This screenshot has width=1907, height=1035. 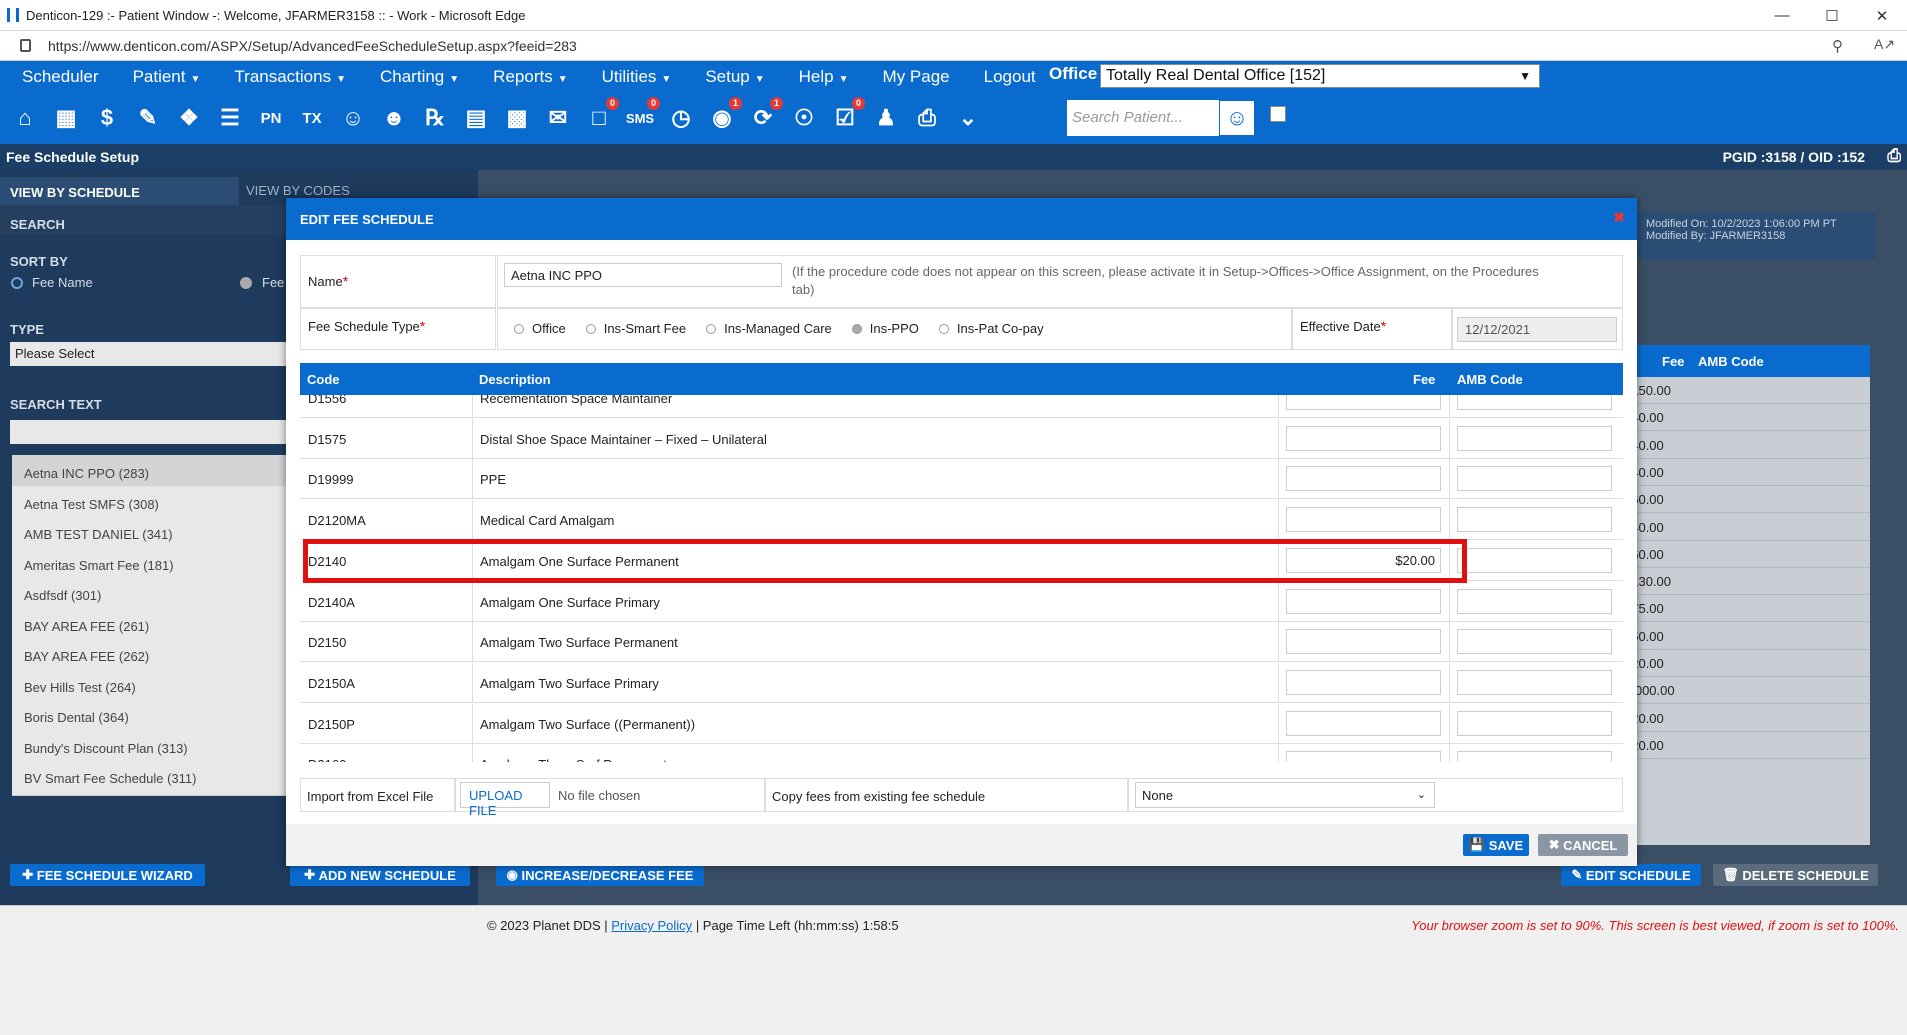 I want to click on schedule-list-item: BV Smart Fee Schedule (311), so click(x=162, y=778).